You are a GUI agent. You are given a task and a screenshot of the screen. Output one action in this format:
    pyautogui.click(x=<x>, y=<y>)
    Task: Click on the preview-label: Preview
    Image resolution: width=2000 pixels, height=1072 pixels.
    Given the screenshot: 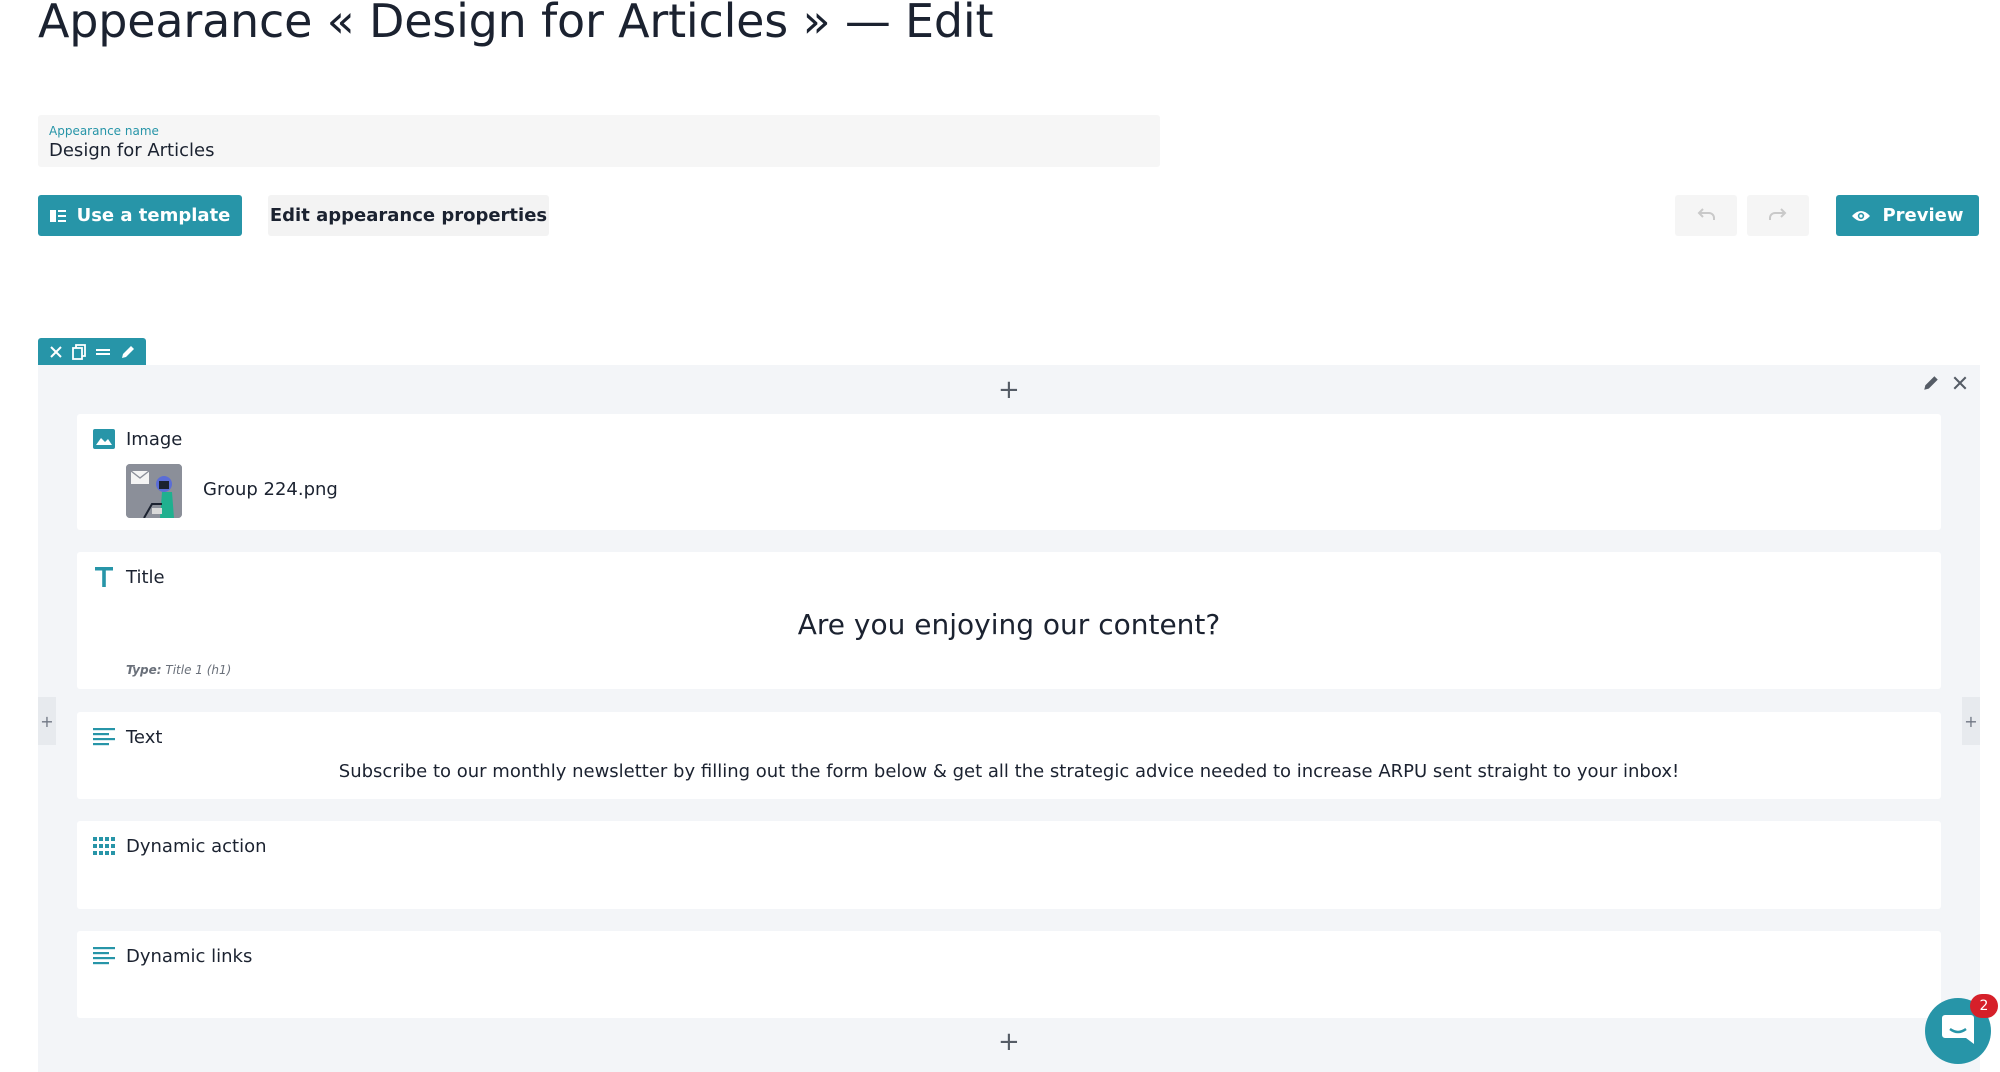 What is the action you would take?
    pyautogui.click(x=1923, y=215)
    